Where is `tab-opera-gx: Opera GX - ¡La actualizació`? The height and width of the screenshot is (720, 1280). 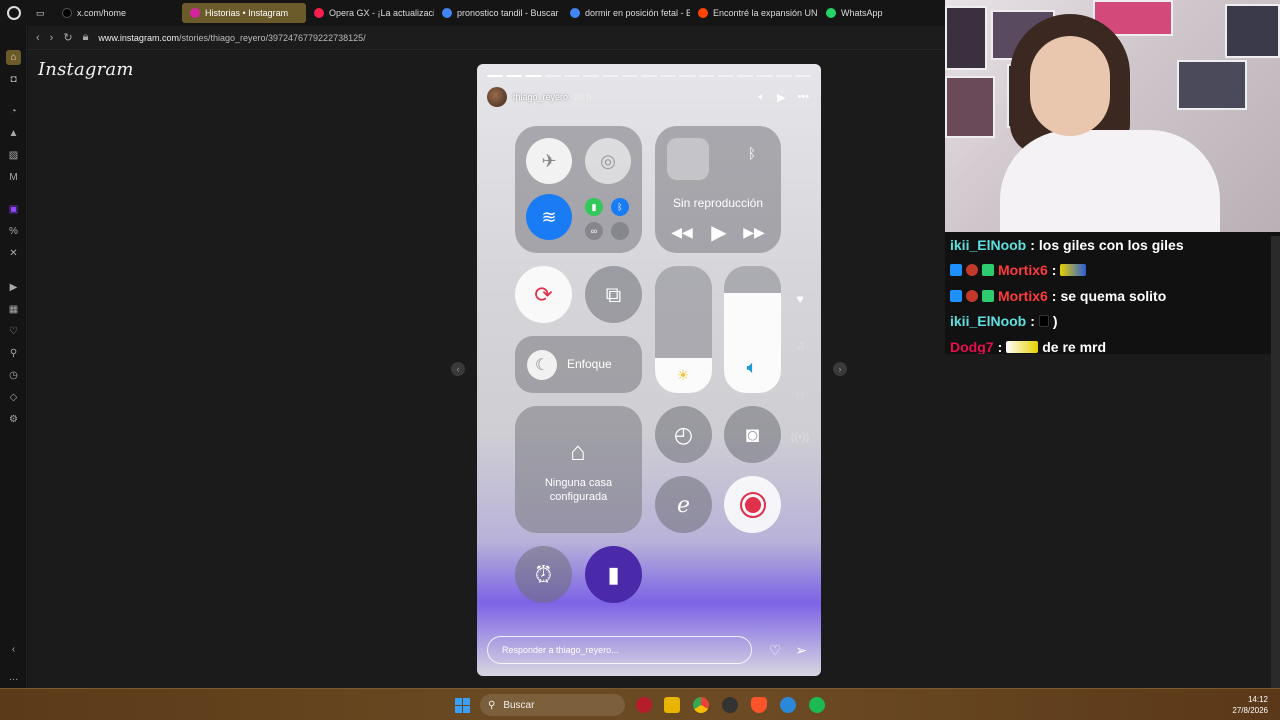 tab-opera-gx: Opera GX - ¡La actualizació is located at coordinates (370, 13).